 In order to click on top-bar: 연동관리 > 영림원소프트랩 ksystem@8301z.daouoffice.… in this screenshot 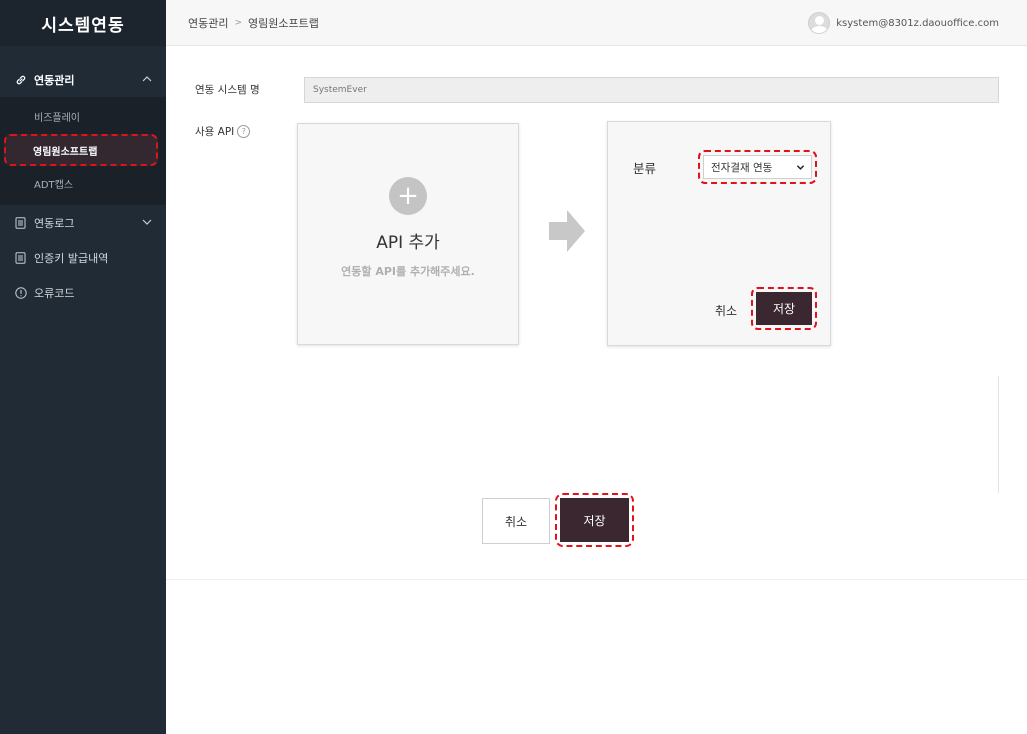, I will do `click(596, 23)`.